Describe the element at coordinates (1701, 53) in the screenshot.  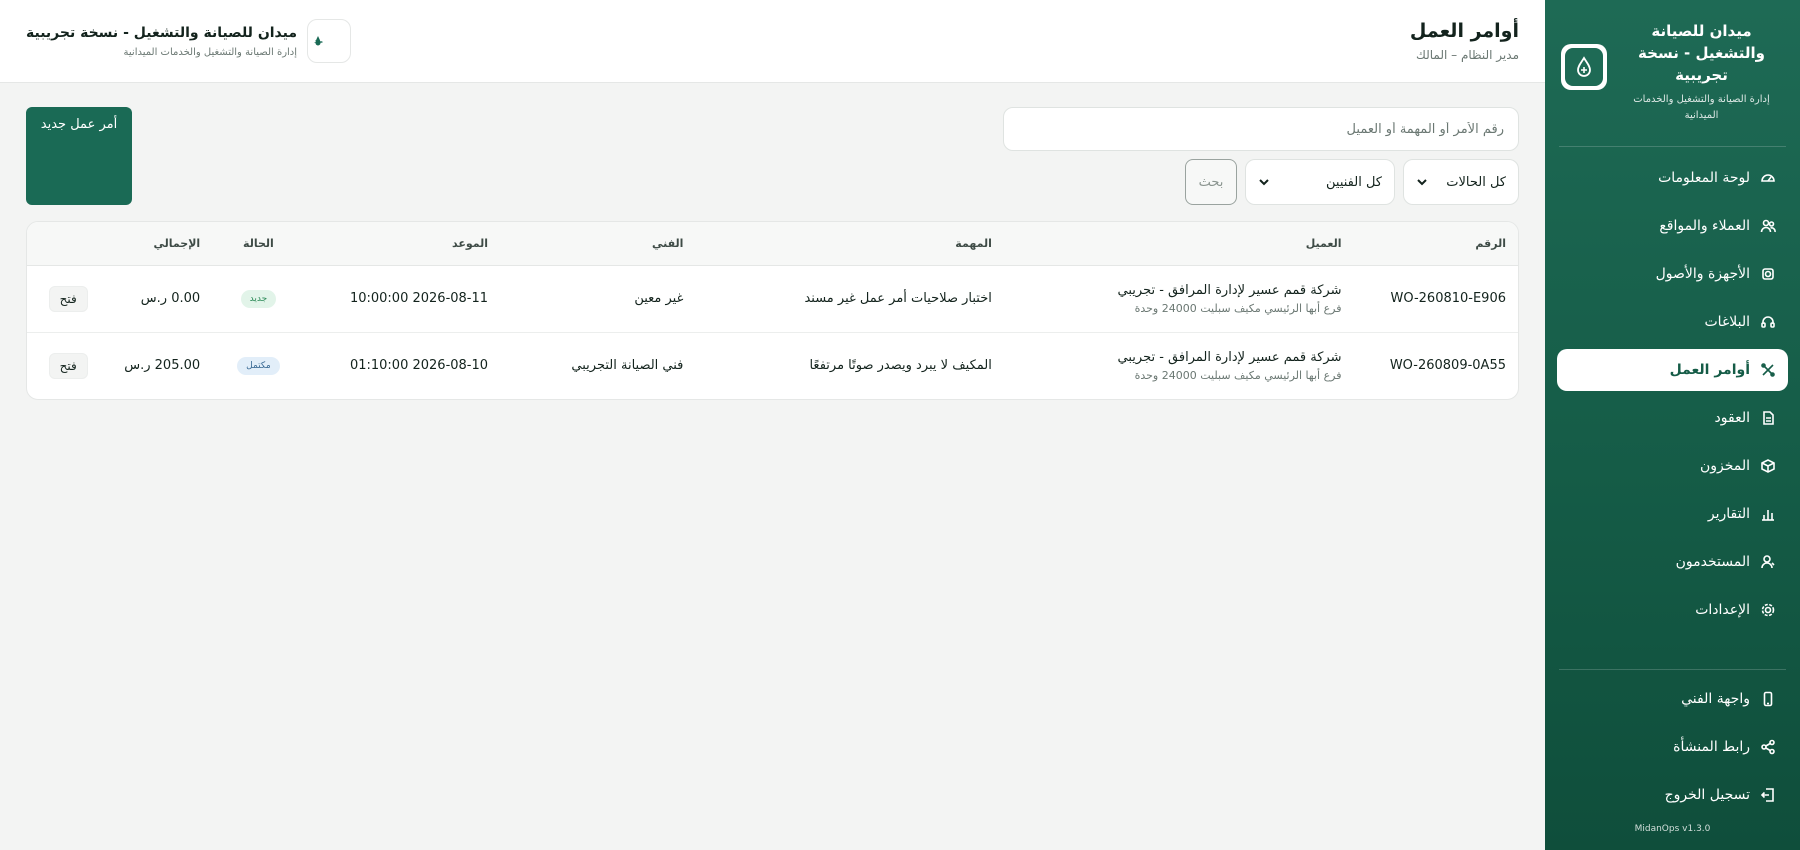
I see `brand-title: ميدان للصيانة والتشغيل - نسخة تجريبية` at that location.